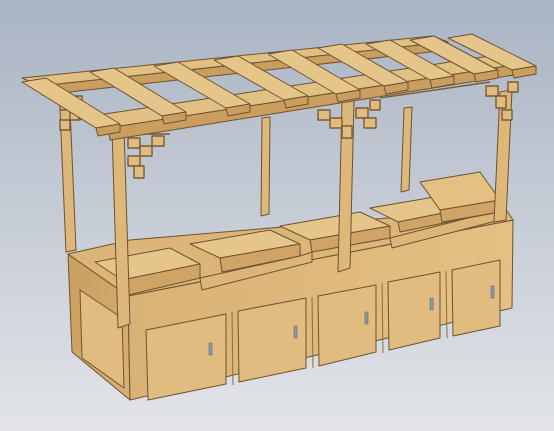  What do you see at coordinates (406, 149) in the screenshot?
I see `post-back-right` at bounding box center [406, 149].